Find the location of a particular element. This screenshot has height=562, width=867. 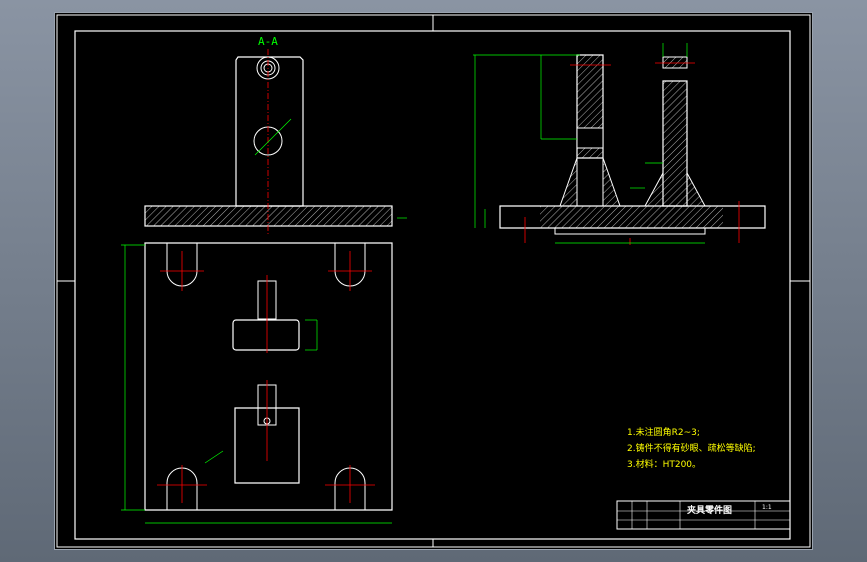

technical-notes: 1.未注圆角R2~3; 2.铸件不得有砂眼、疏松等缺陷; 3.材料：HT200。 is located at coordinates (691, 448).